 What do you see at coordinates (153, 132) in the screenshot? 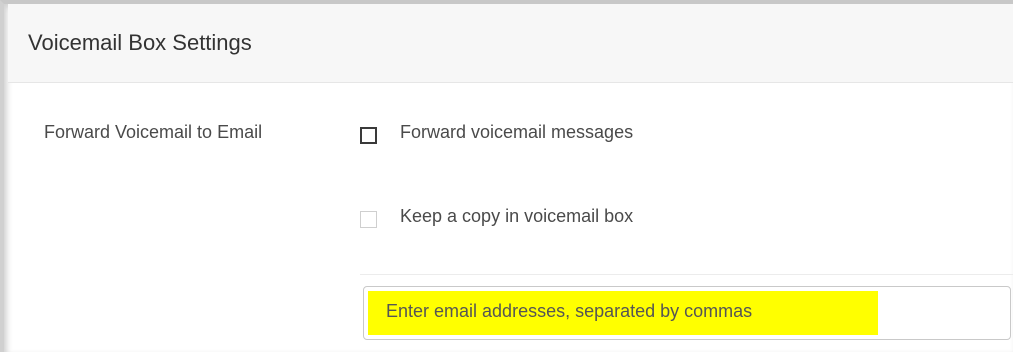
I see `forward-to-email-label: Forward Voicemail to Email` at bounding box center [153, 132].